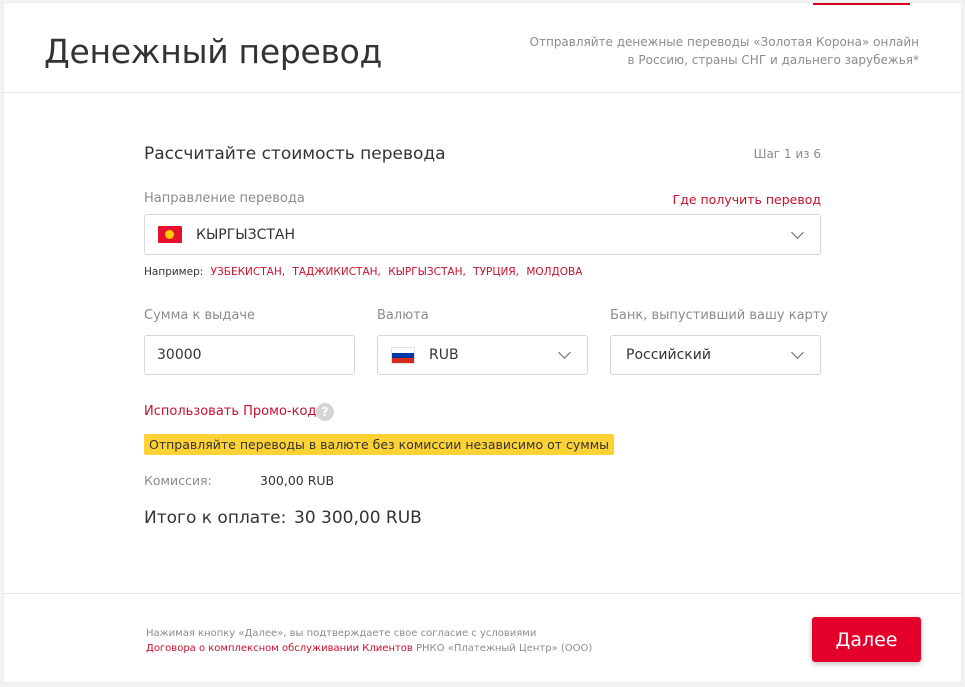 The height and width of the screenshot is (687, 965). I want to click on direction-value: КЫРГЫЗСТАН, so click(246, 235).